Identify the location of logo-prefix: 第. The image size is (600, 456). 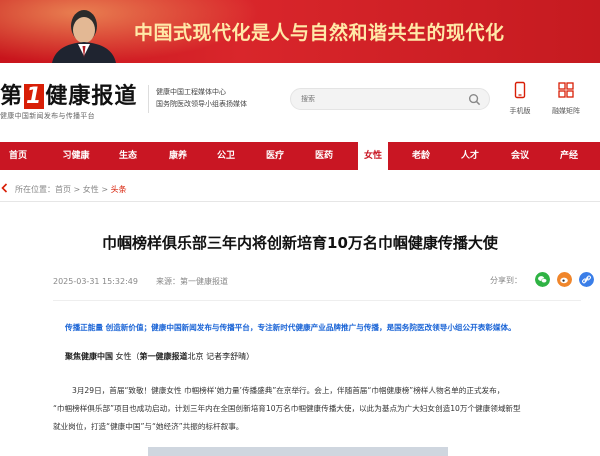
(12, 96).